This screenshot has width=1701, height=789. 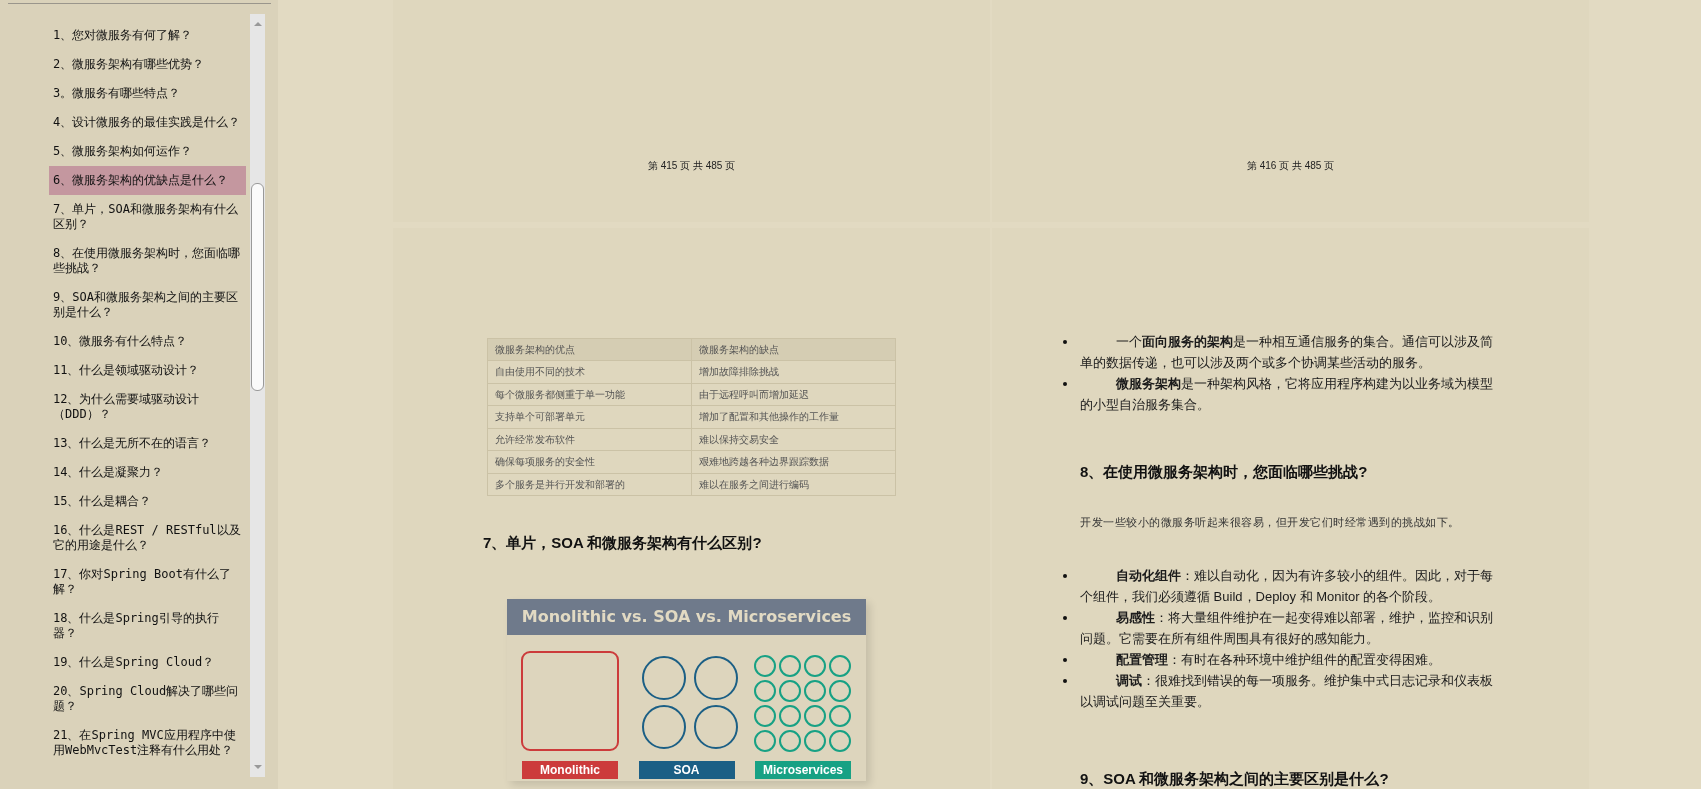 What do you see at coordinates (1287, 628) in the screenshot?
I see `bullet-text: 易感性：将大量组件维护在一起变得难以部署，维护，监控和识别问题。它需要在所有组件周围具有很好的感知能力。` at bounding box center [1287, 628].